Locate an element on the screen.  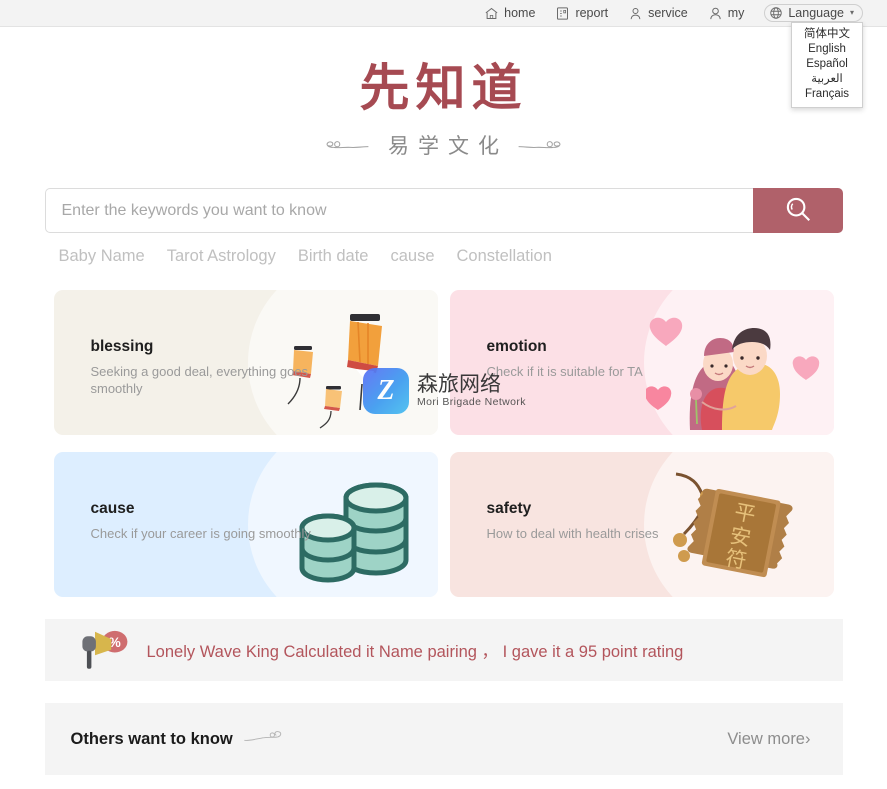
search-icon is located at coordinates (798, 210).